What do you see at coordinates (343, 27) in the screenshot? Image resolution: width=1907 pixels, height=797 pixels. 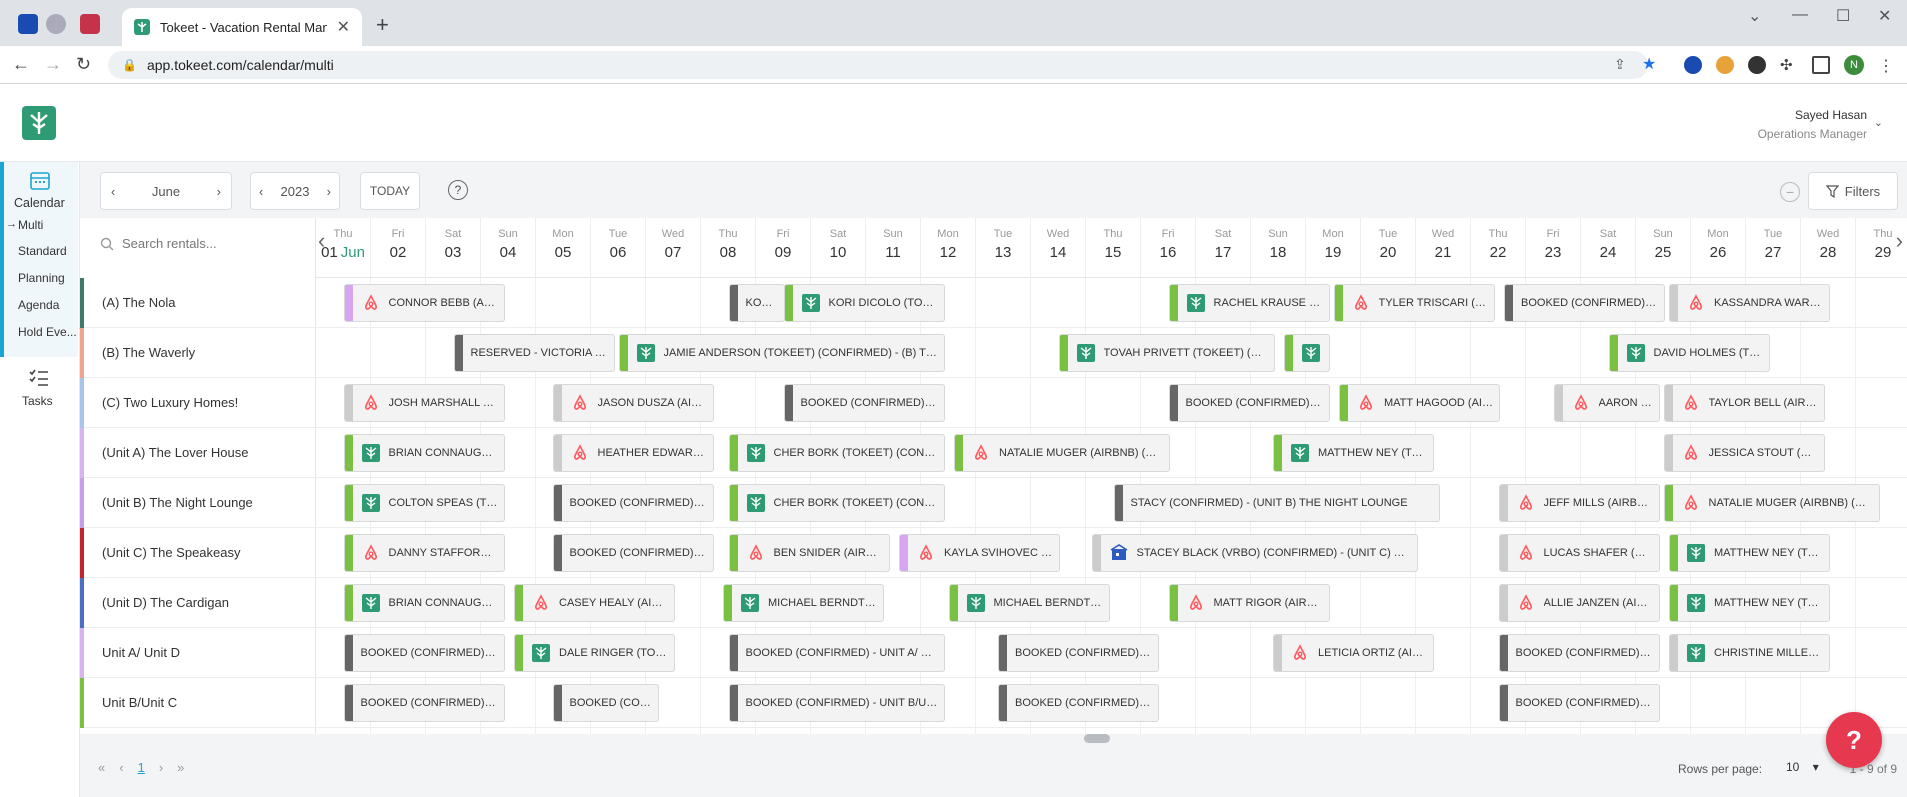 I see `close-tab-icon: ✕` at bounding box center [343, 27].